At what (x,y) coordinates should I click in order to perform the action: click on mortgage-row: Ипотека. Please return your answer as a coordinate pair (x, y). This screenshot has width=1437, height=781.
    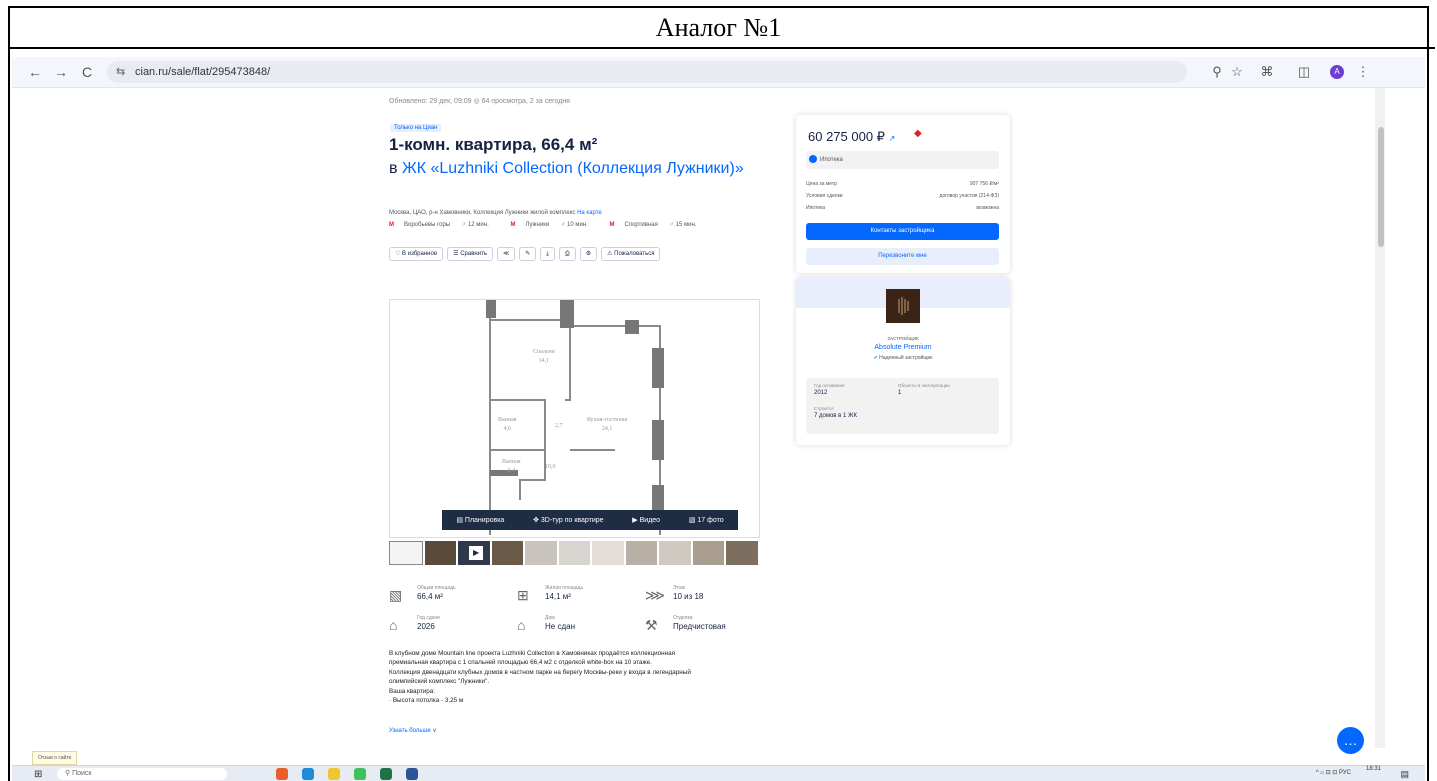
    Looking at the image, I should click on (902, 160).